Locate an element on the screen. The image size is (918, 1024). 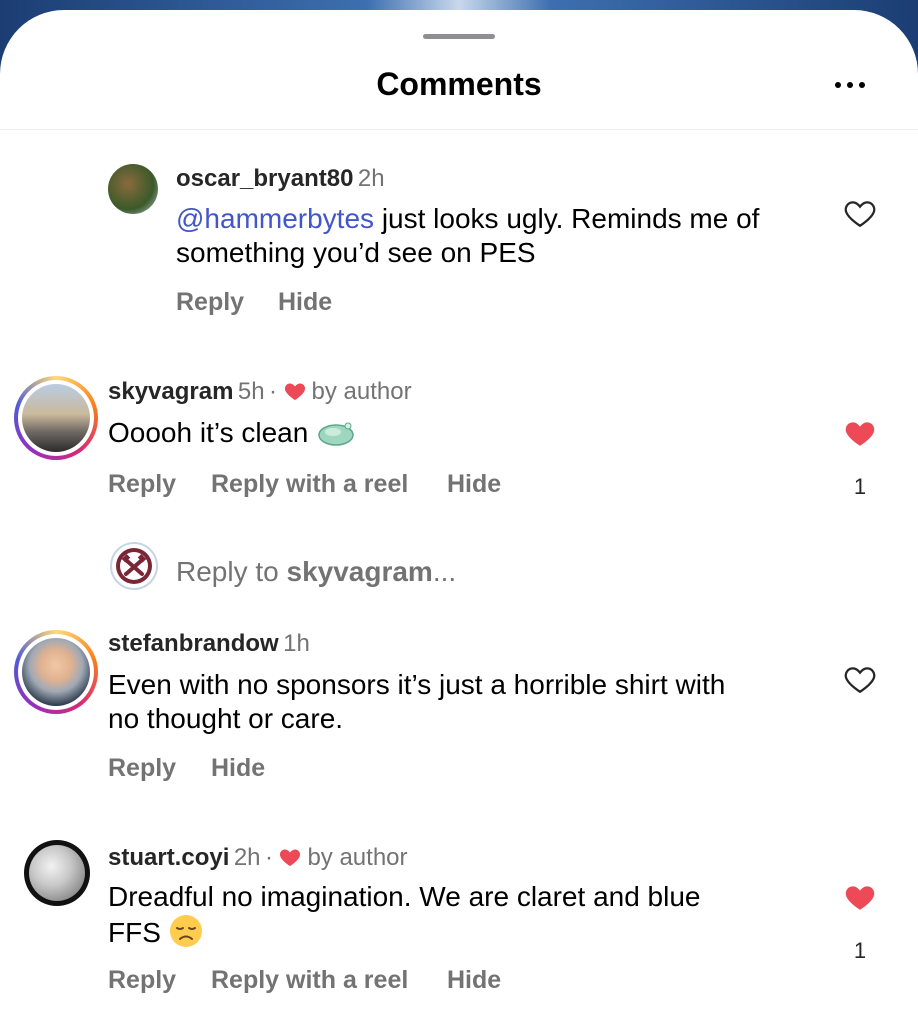
mention-link: @hammerbytes is located at coordinates (275, 218).